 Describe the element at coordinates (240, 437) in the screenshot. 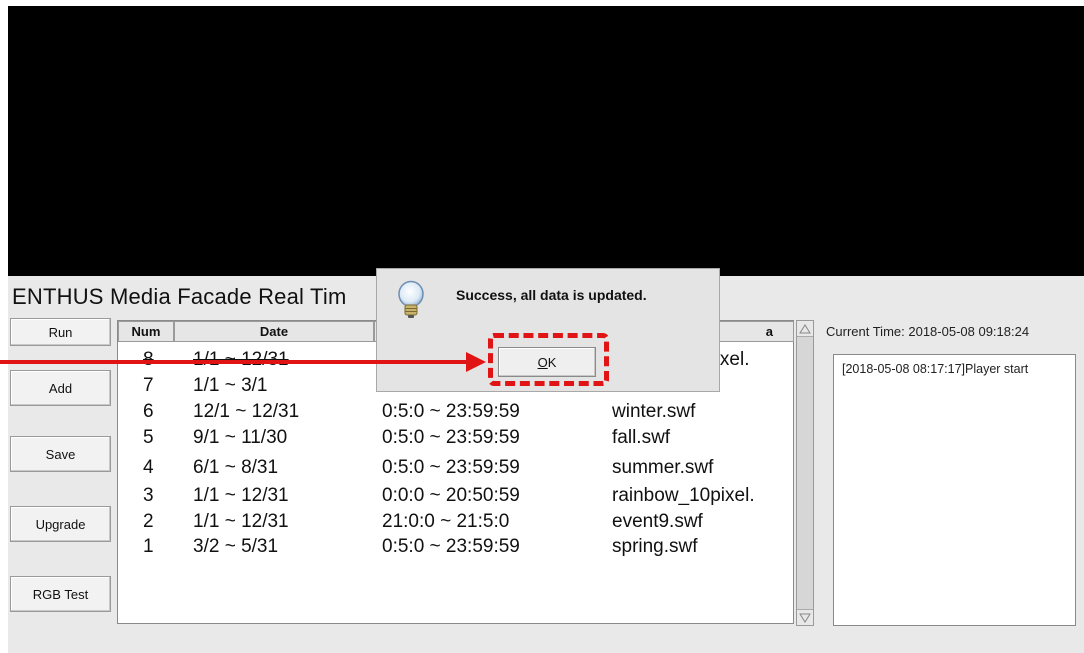

I see `row-date: 9/1 ~ 11/30` at that location.